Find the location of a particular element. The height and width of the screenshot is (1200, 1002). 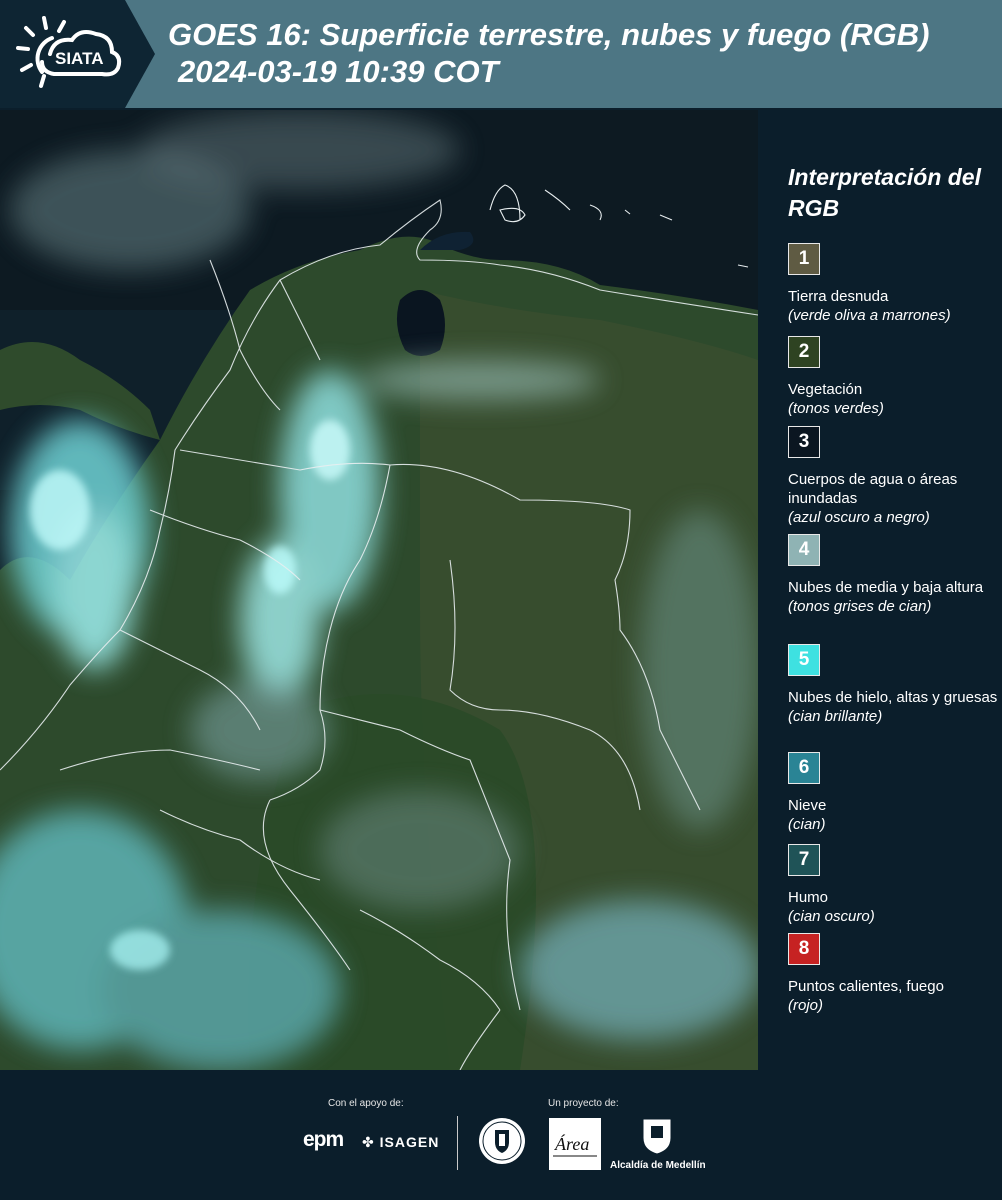

legend-label-7: Humo is located at coordinates (808, 897).